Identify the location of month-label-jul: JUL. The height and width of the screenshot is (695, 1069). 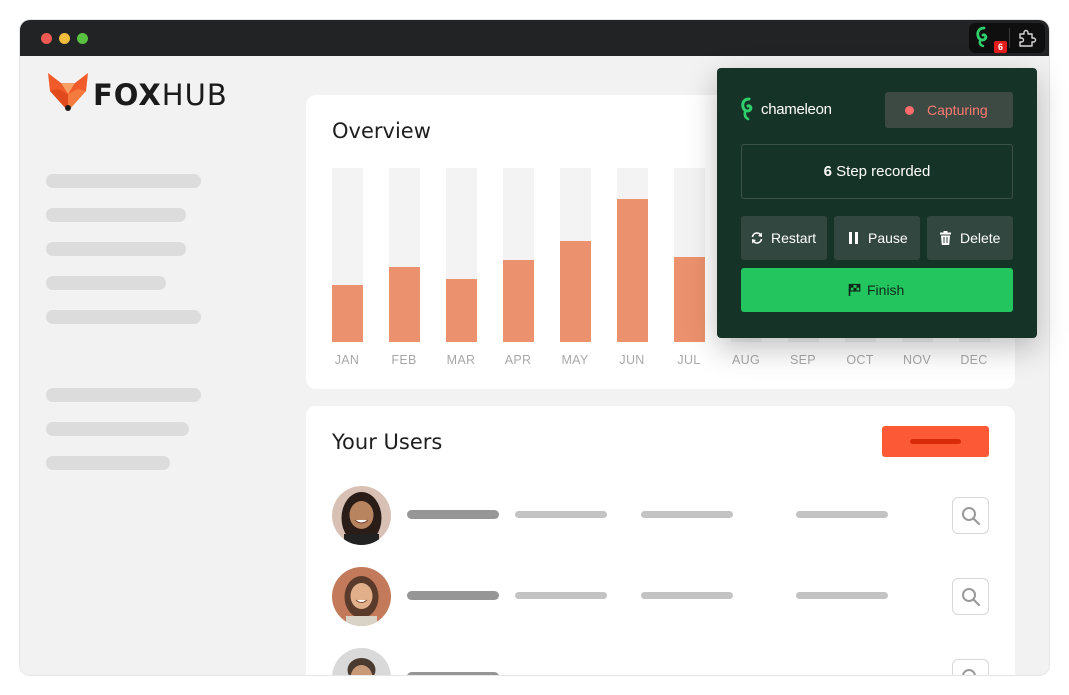
(689, 360).